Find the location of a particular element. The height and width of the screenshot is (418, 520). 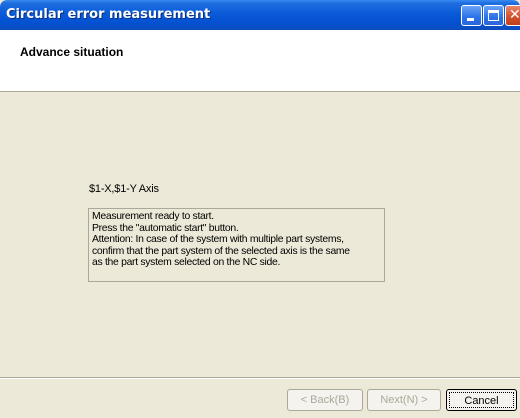

maximize-button is located at coordinates (493, 15).